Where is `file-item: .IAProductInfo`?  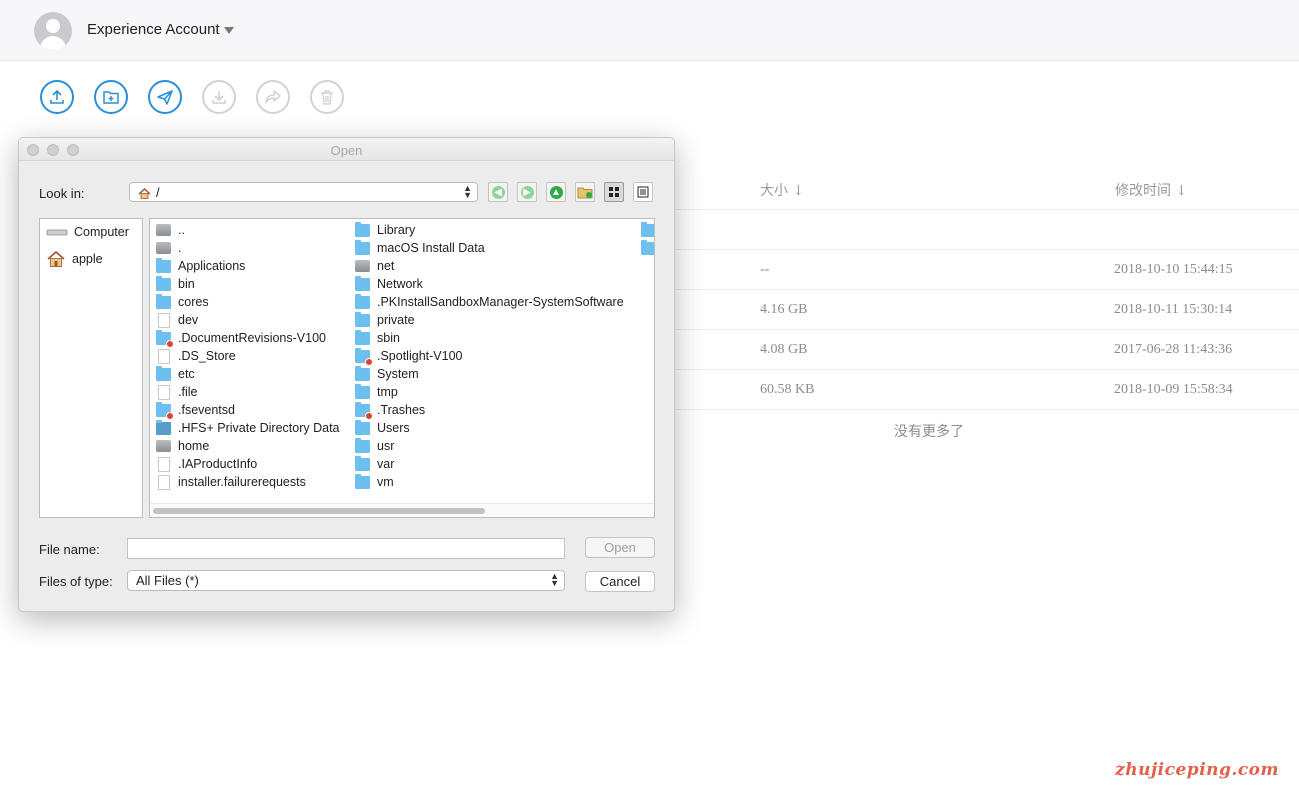 file-item: .IAProductInfo is located at coordinates (248, 464).